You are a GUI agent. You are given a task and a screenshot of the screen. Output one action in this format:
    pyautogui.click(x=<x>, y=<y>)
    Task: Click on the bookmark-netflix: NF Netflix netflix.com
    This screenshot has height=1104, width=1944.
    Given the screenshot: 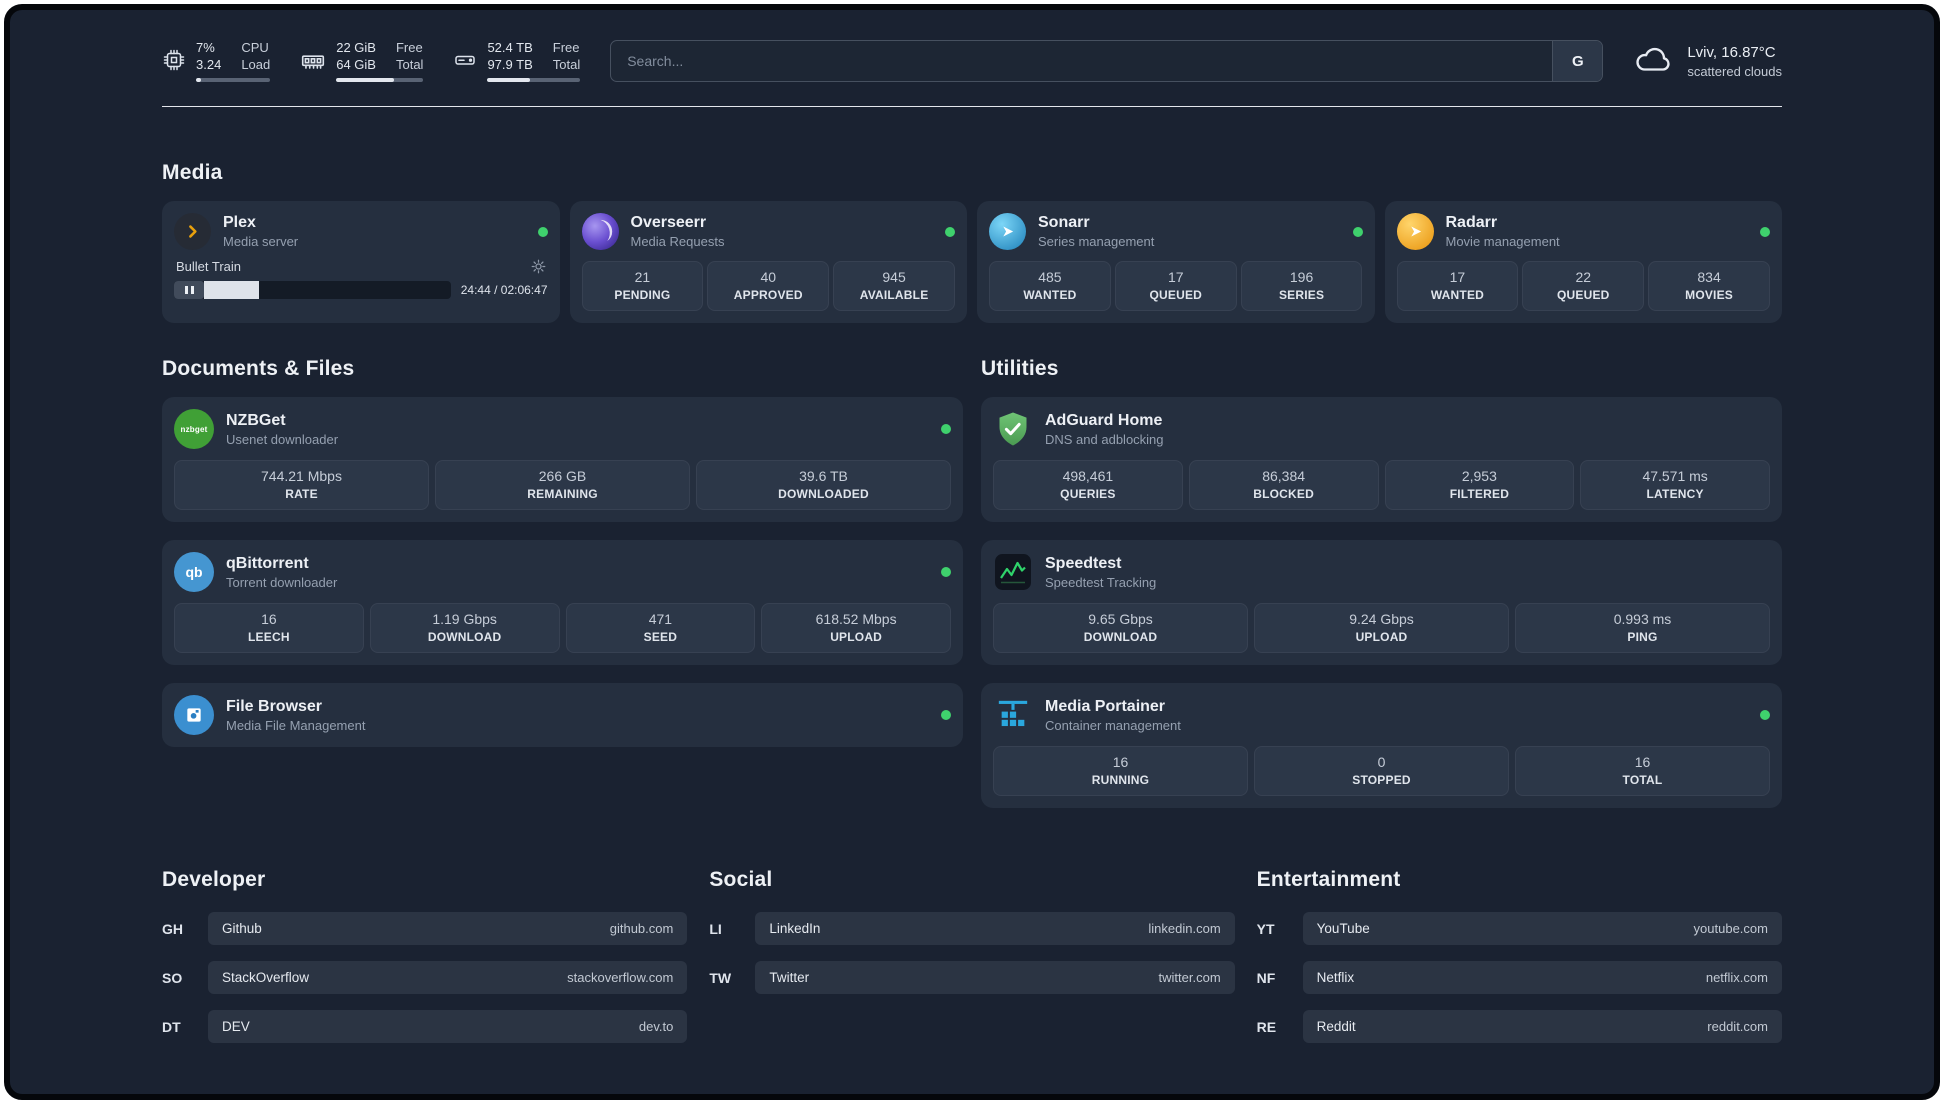 What is the action you would take?
    pyautogui.click(x=1519, y=977)
    